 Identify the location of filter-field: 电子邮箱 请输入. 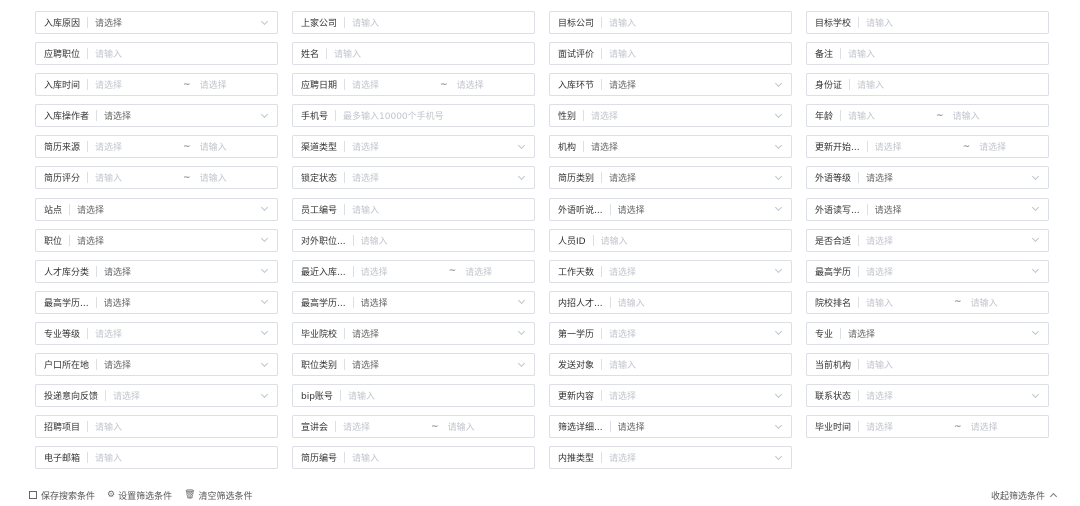
(156, 458).